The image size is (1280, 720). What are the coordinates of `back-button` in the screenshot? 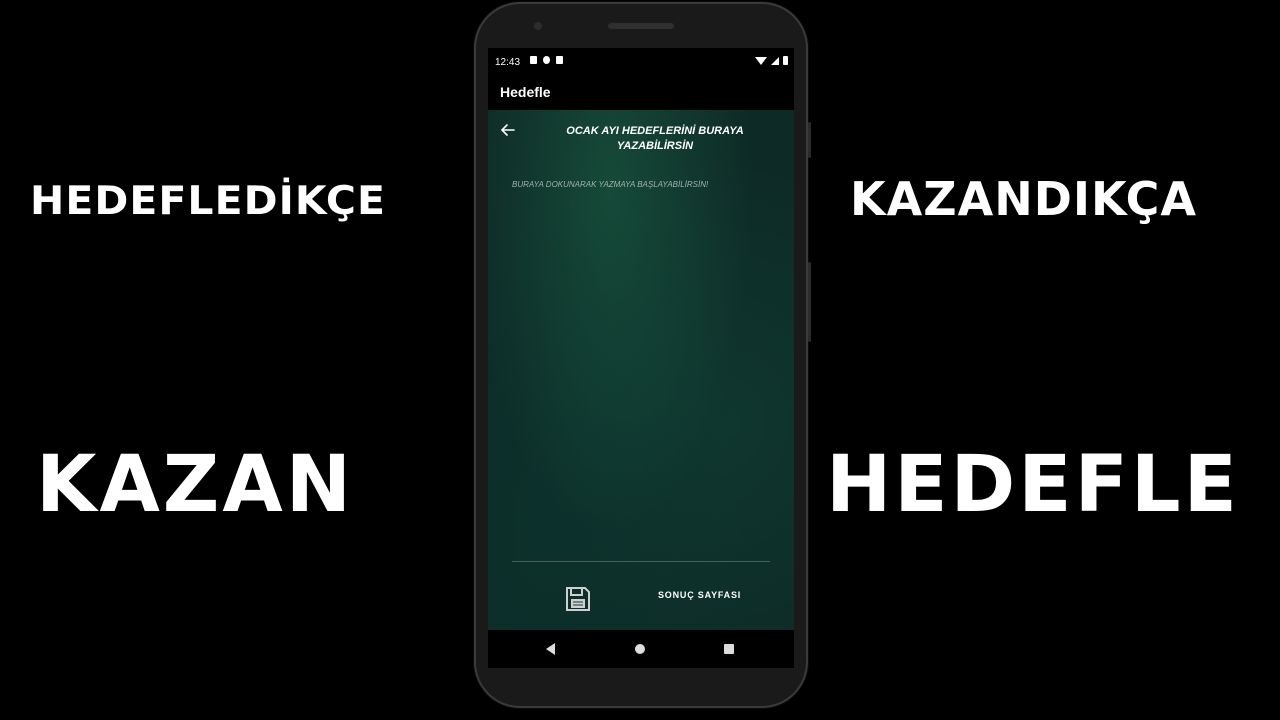 It's located at (509, 130).